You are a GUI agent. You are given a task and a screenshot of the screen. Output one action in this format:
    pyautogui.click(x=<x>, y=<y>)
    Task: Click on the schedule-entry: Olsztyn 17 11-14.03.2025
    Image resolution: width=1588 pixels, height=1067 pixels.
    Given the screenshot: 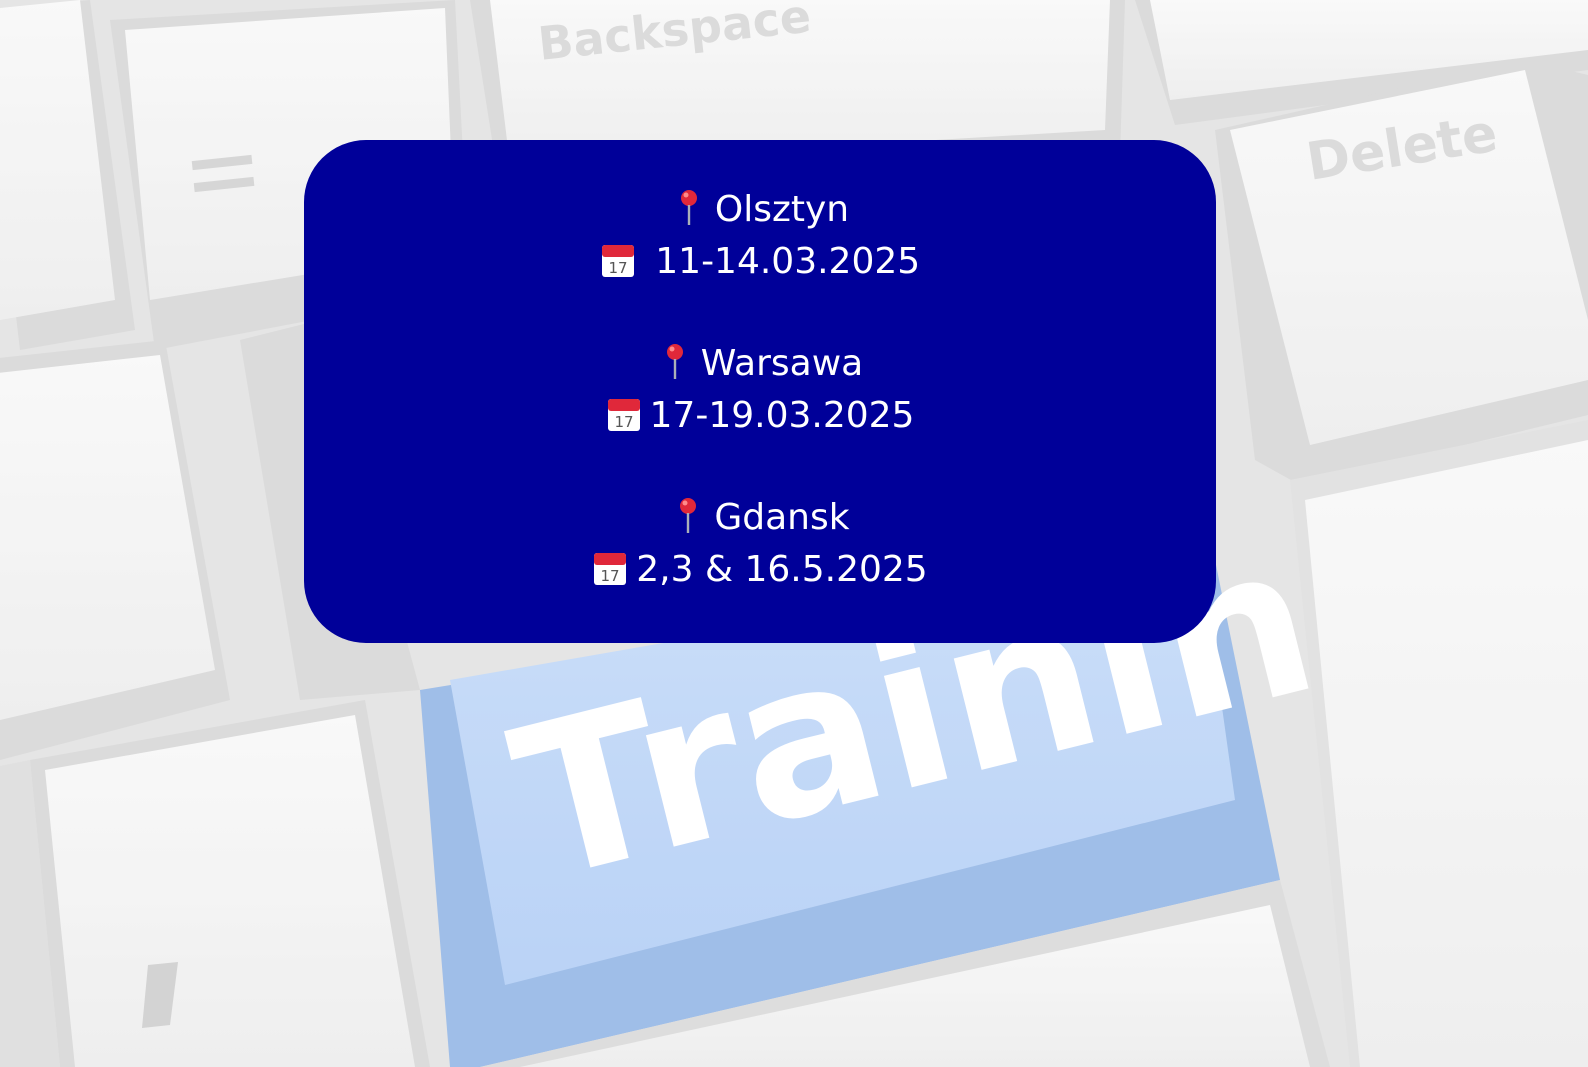 What is the action you would take?
    pyautogui.click(x=760, y=236)
    